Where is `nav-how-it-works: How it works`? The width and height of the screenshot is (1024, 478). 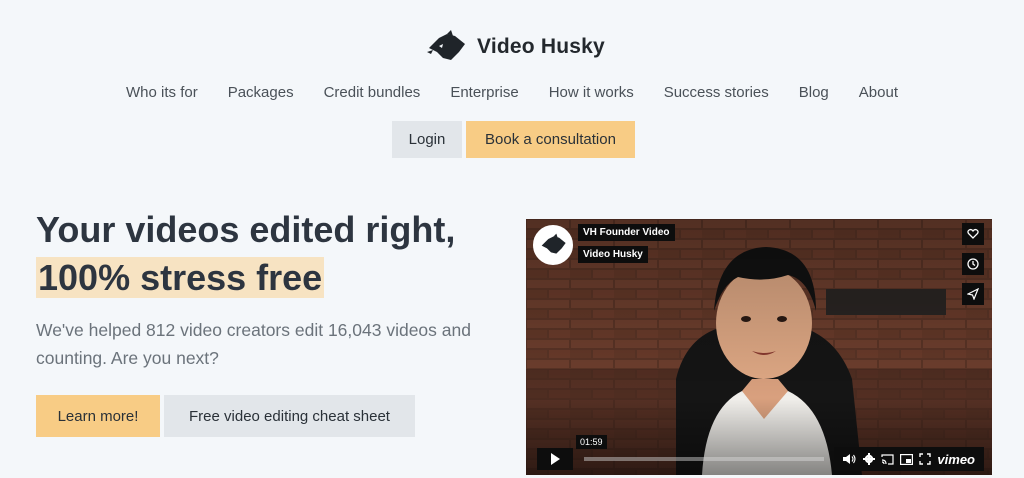
nav-how-it-works: How it works is located at coordinates (591, 92).